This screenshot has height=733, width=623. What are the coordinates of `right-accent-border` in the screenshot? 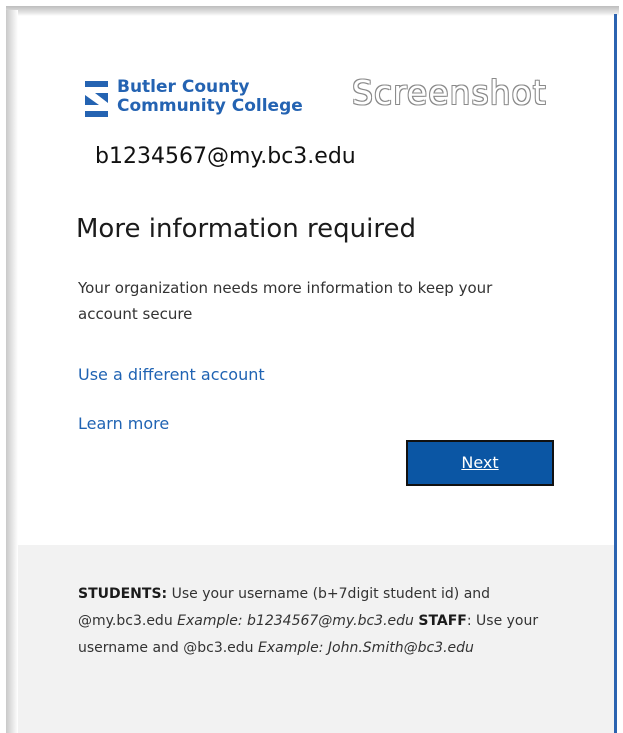 It's located at (615, 373).